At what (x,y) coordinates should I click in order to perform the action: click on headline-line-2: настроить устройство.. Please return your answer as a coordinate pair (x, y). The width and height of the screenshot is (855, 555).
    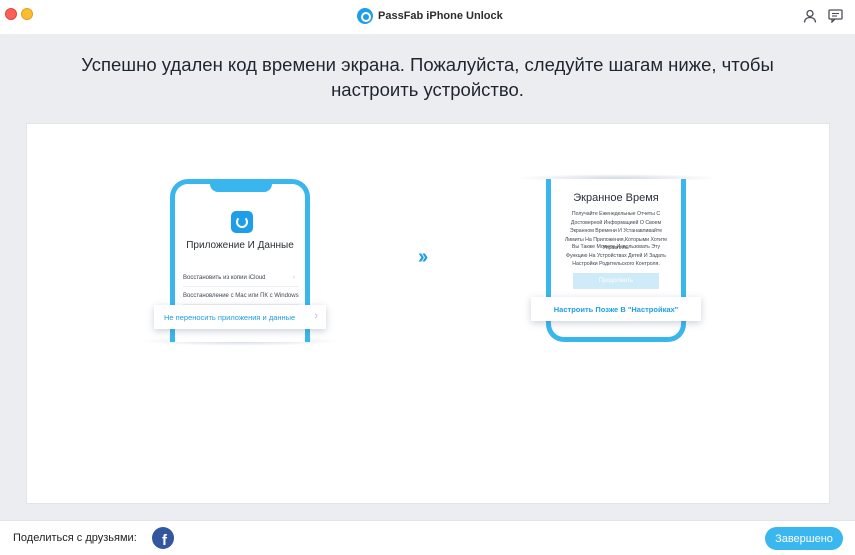
    Looking at the image, I should click on (427, 89).